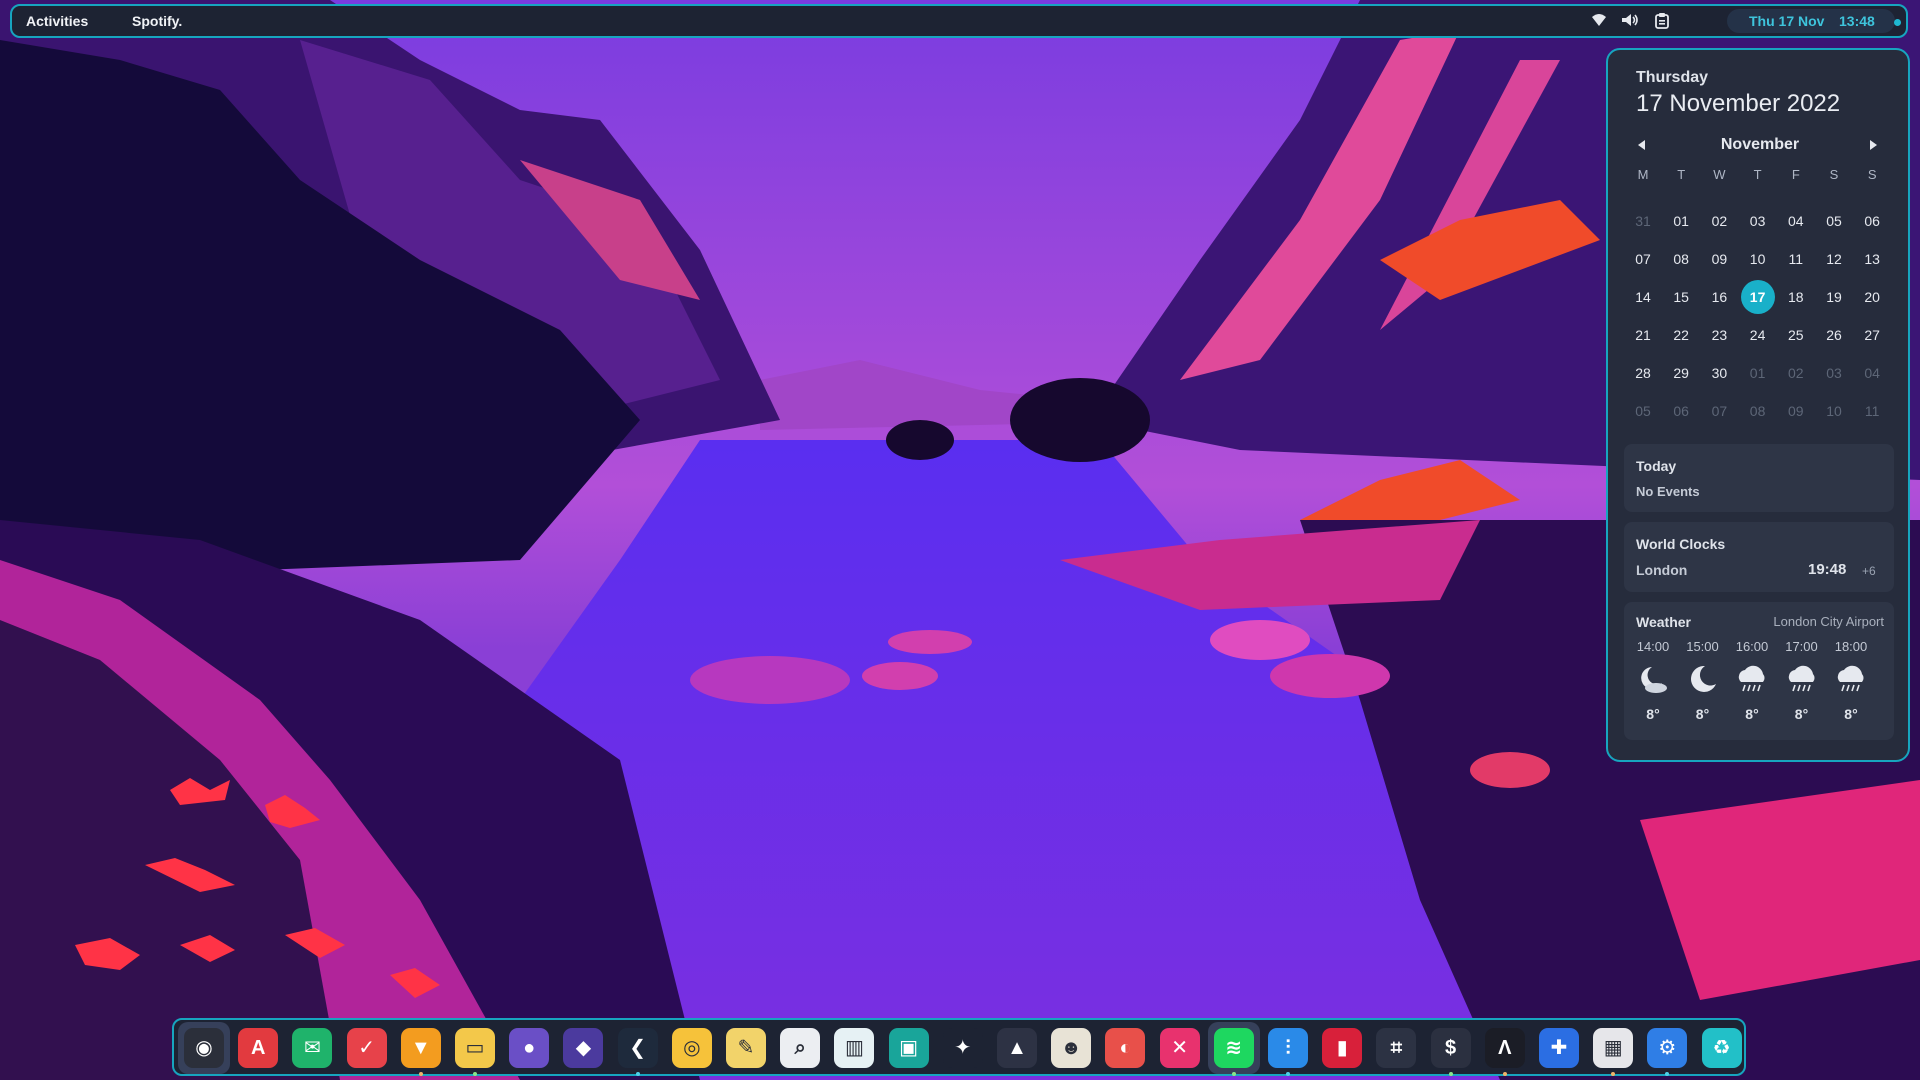 The width and height of the screenshot is (1920, 1080). What do you see at coordinates (1667, 1074) in the screenshot?
I see `running-indicator` at bounding box center [1667, 1074].